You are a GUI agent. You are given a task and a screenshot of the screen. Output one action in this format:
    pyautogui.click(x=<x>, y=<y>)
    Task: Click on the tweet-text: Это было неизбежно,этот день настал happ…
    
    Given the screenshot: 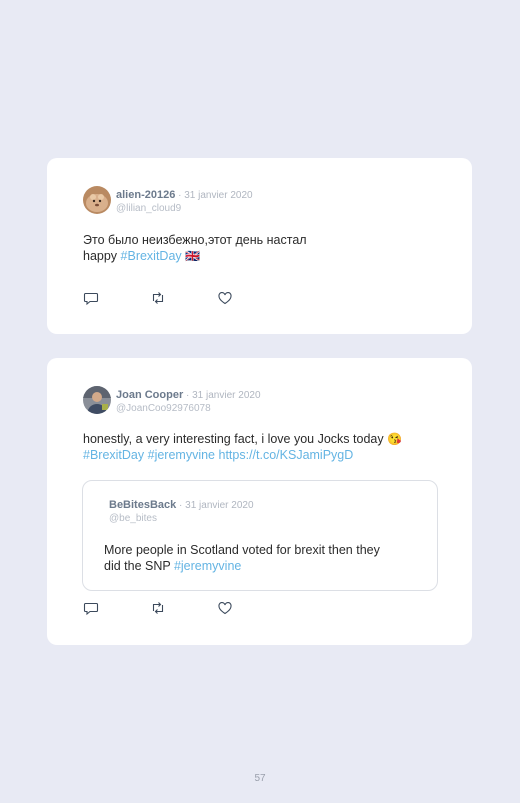 What is the action you would take?
    pyautogui.click(x=195, y=248)
    